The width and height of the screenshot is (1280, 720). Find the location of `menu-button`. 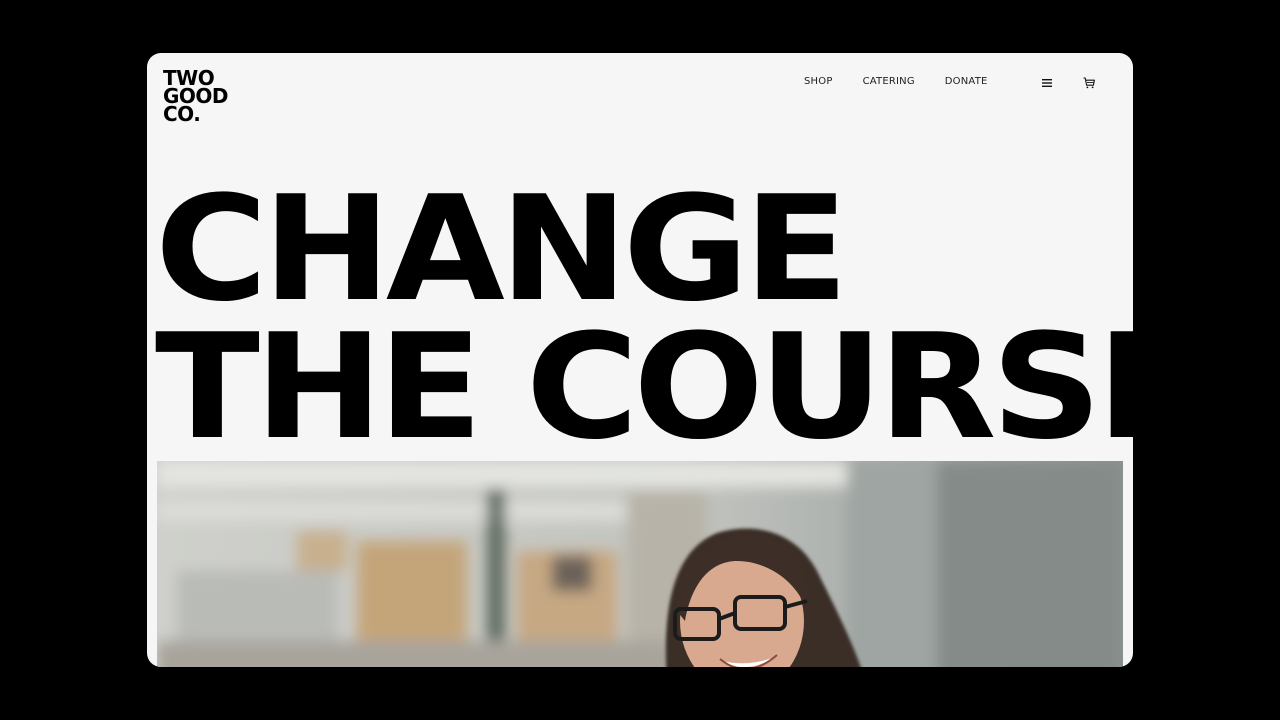

menu-button is located at coordinates (1047, 83).